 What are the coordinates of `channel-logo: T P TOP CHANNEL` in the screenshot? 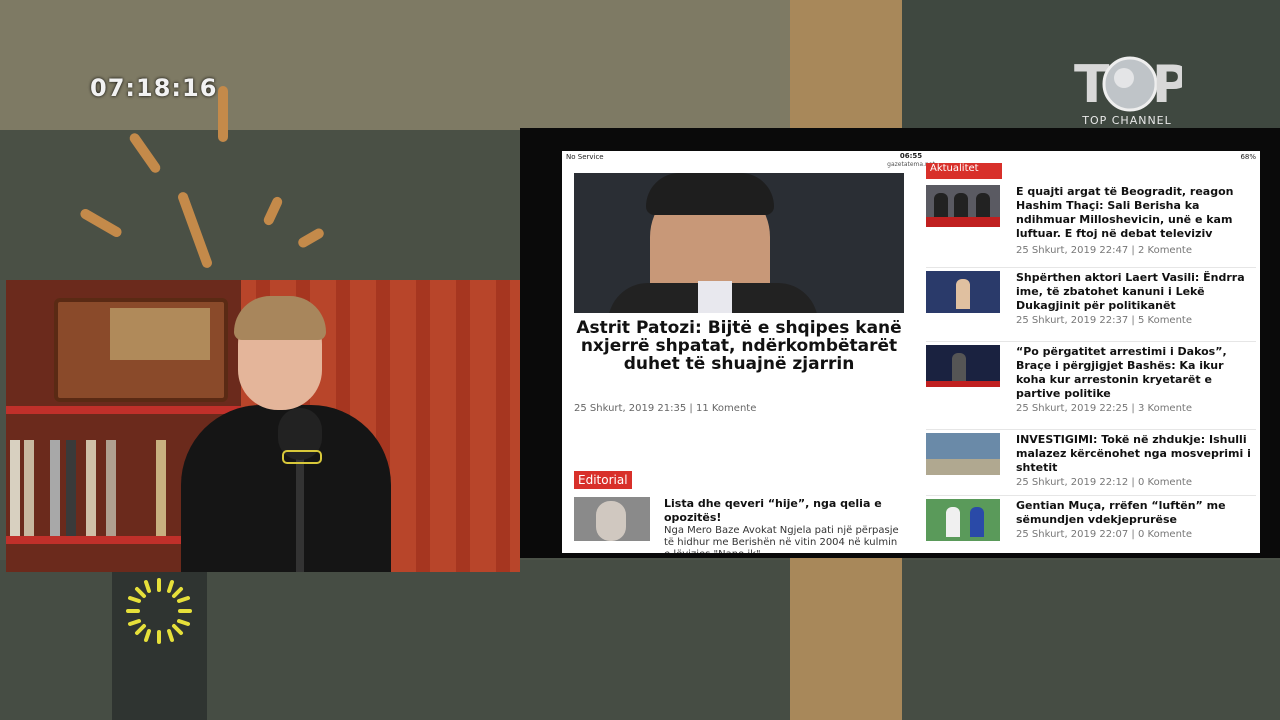 It's located at (1131, 92).